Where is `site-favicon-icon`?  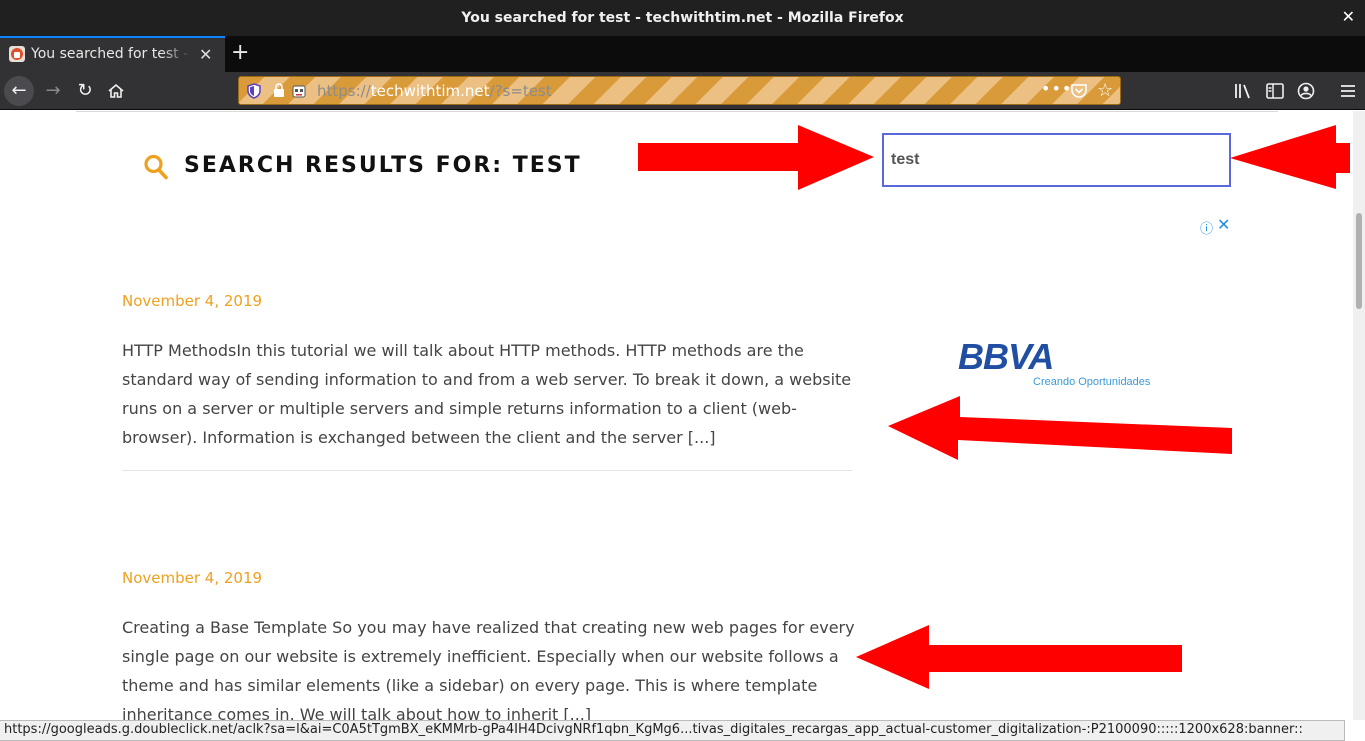
site-favicon-icon is located at coordinates (17, 54).